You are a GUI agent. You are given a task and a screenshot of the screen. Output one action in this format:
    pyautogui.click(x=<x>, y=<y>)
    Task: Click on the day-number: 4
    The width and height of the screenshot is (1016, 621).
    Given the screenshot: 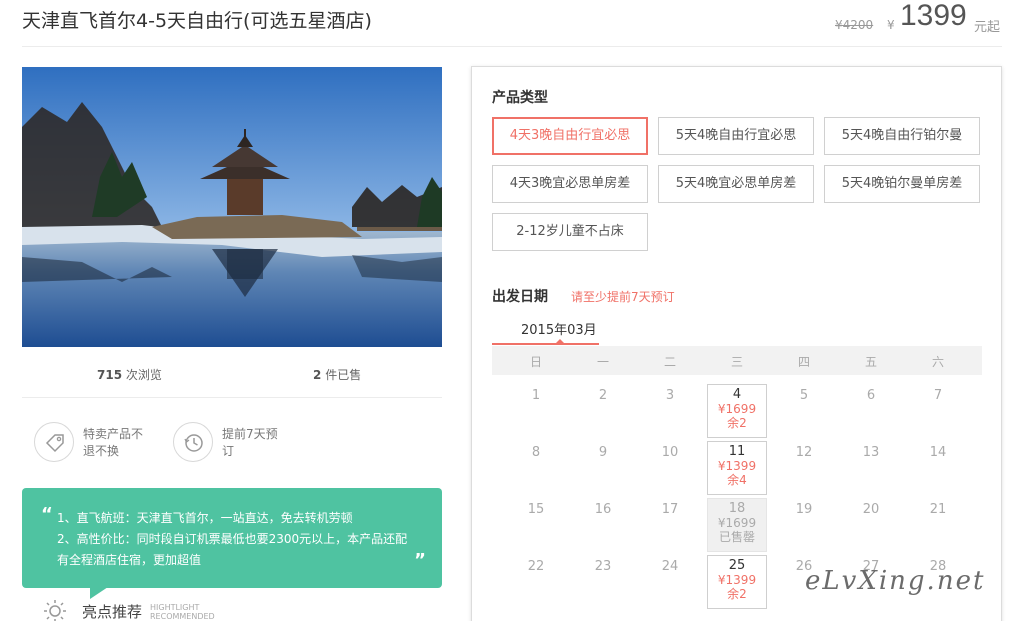 What is the action you would take?
    pyautogui.click(x=737, y=394)
    